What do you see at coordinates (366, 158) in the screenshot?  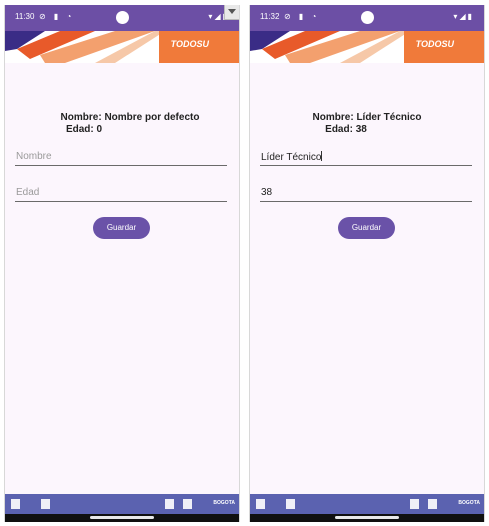 I see `name-input: Líder Técnico` at bounding box center [366, 158].